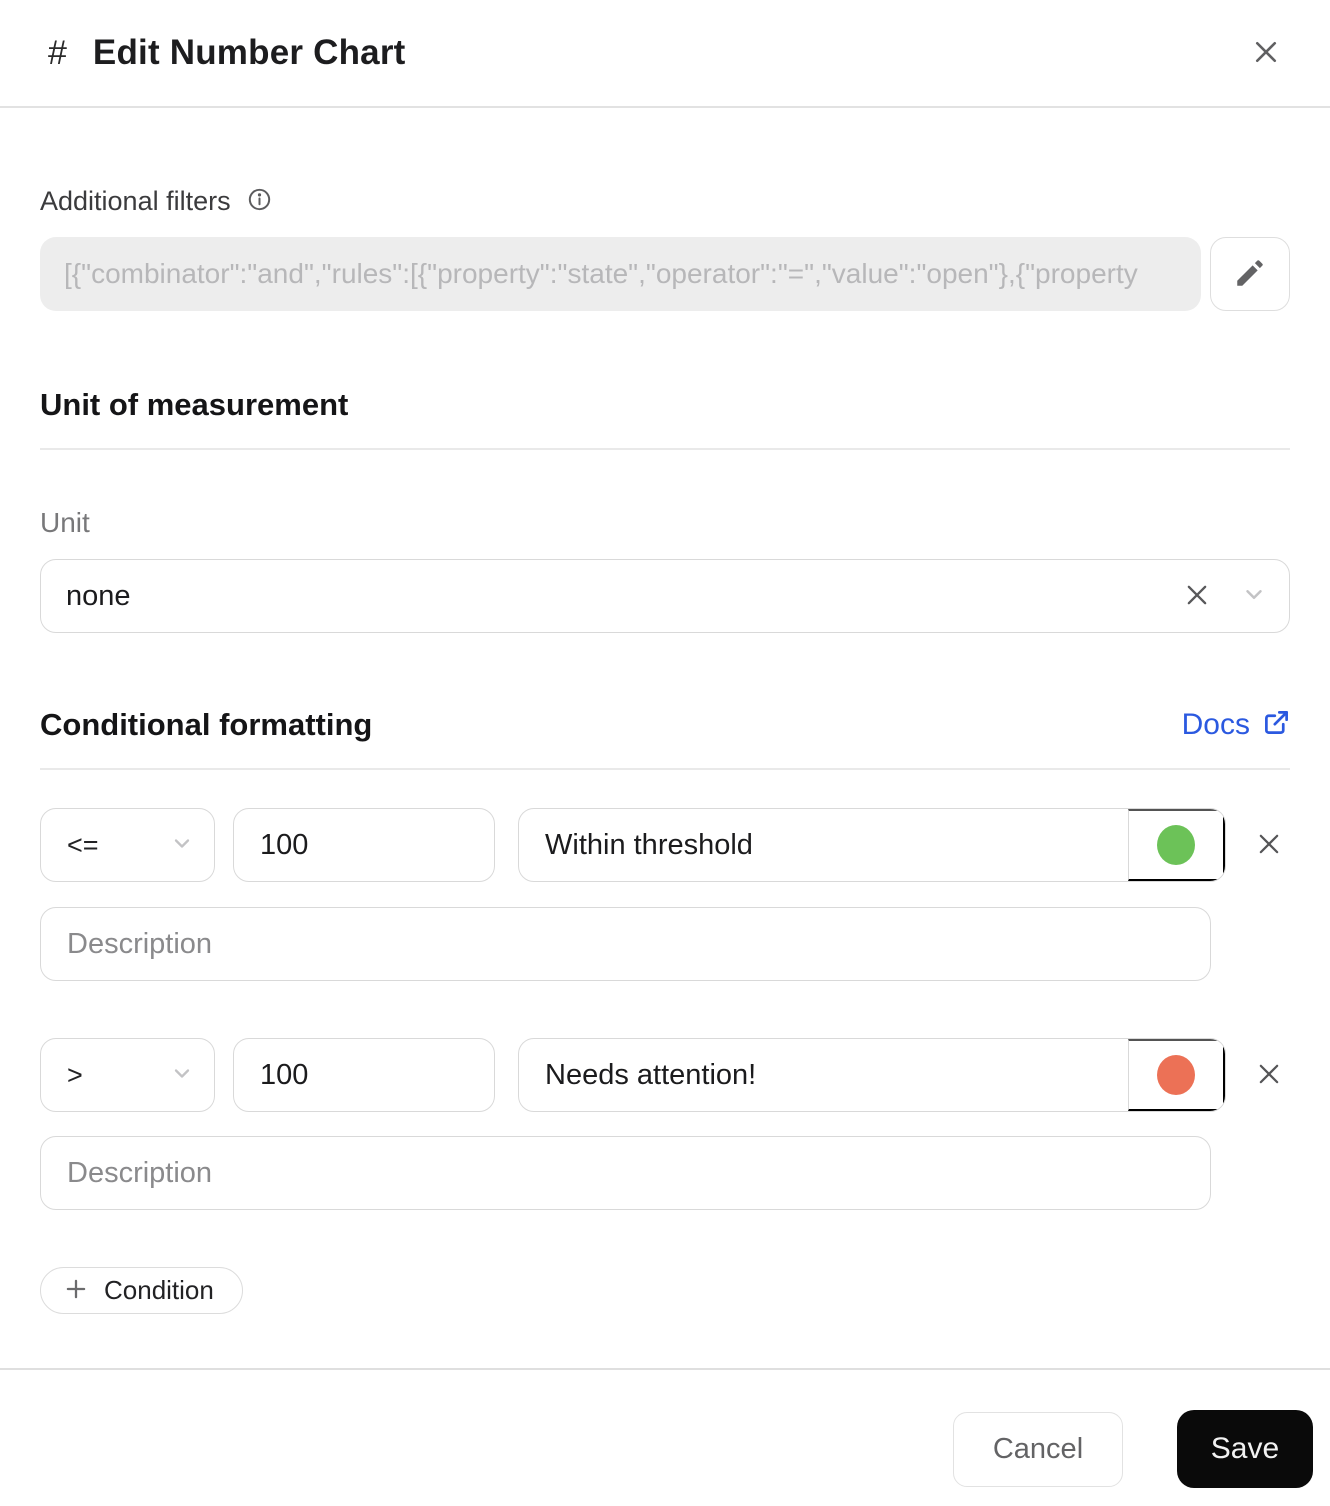  What do you see at coordinates (206, 724) in the screenshot?
I see `conditional-formatting-heading: Conditional formatting` at bounding box center [206, 724].